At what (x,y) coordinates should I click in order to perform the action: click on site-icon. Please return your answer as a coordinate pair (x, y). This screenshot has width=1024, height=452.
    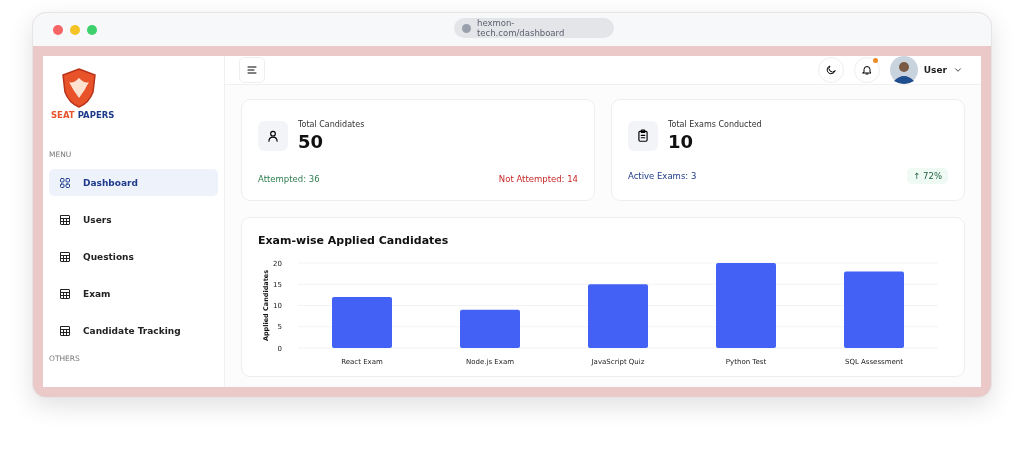
    Looking at the image, I should click on (466, 28).